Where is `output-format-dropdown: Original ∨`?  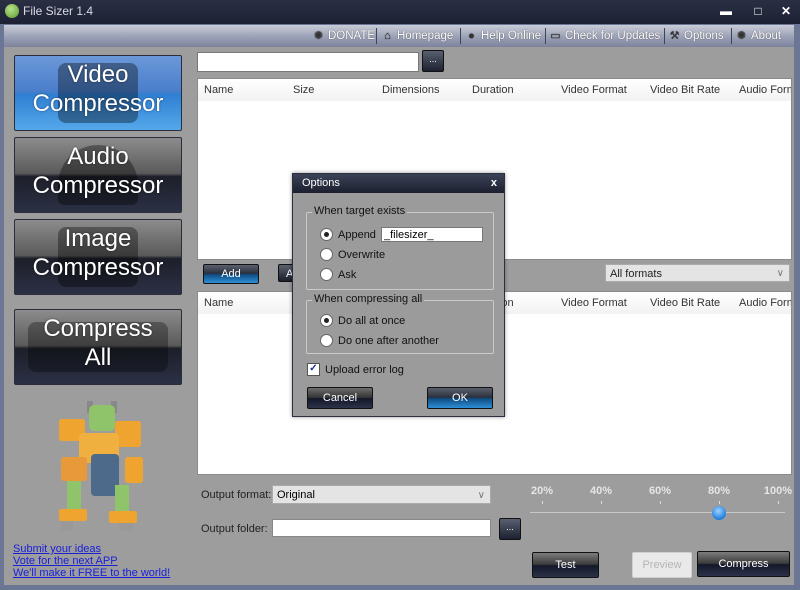 output-format-dropdown: Original ∨ is located at coordinates (381, 494).